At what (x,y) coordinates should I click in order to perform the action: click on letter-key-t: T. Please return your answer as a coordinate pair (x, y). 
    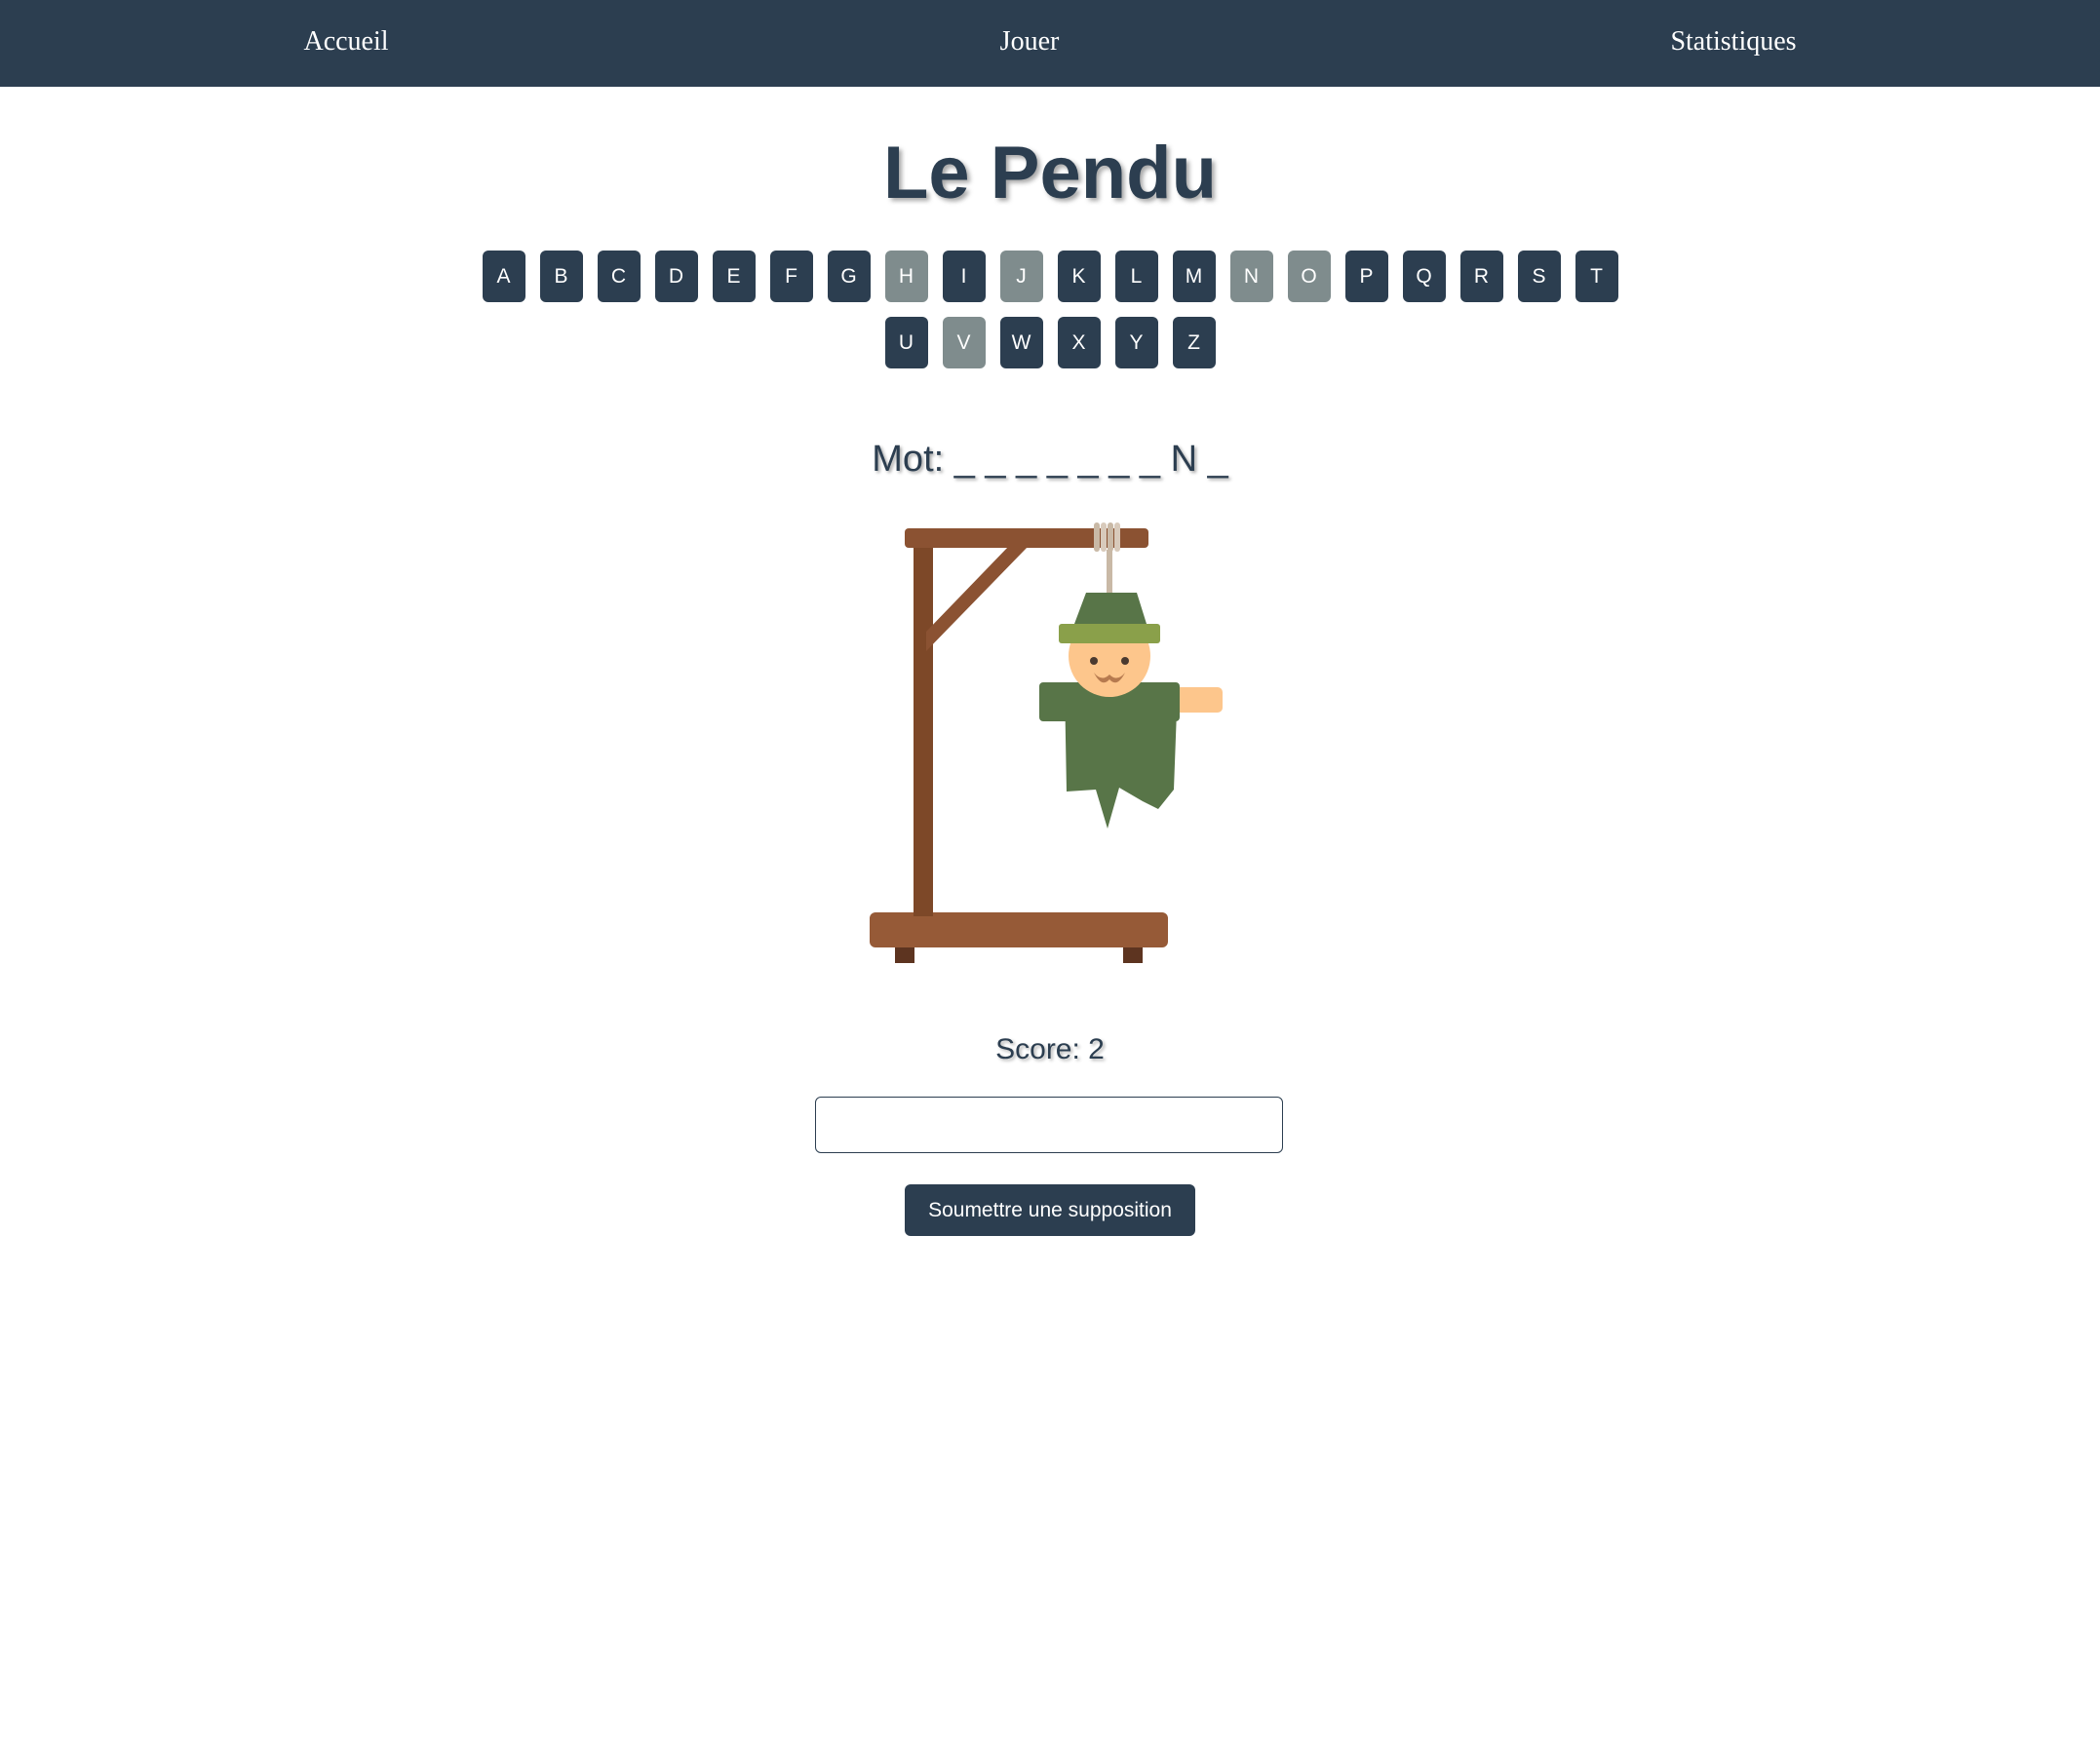
    Looking at the image, I should click on (1597, 276).